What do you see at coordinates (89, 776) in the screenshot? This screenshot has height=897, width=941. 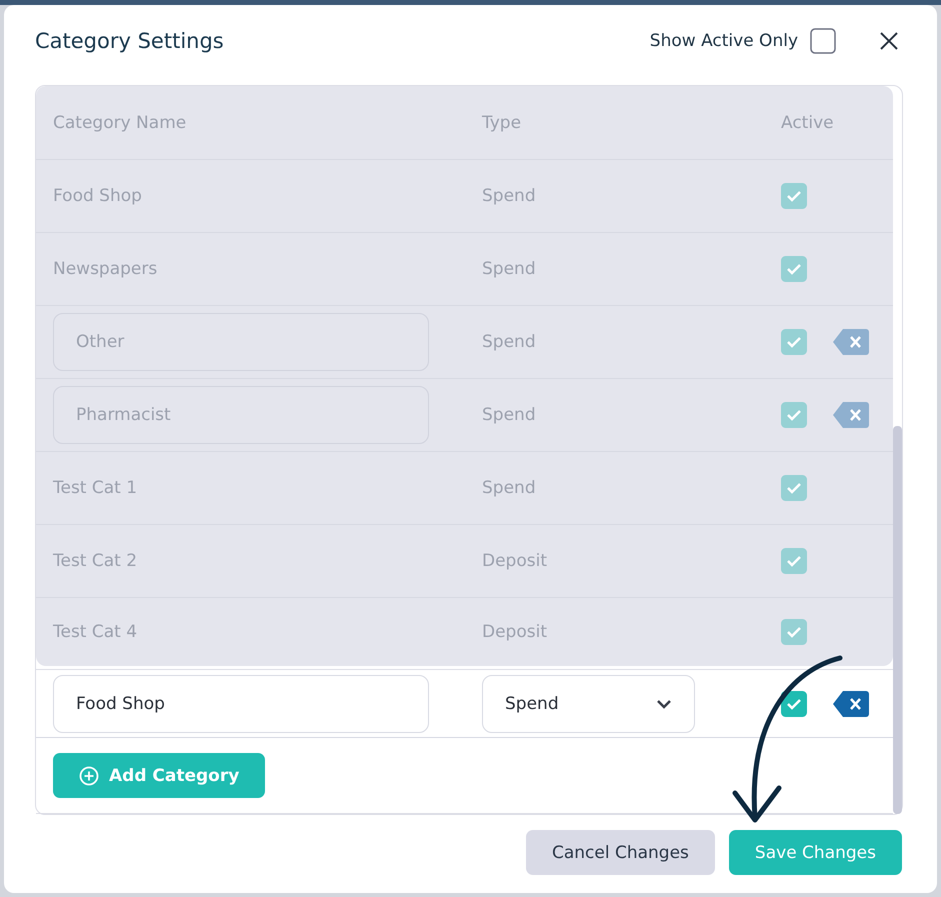 I see `plus-circle-icon` at bounding box center [89, 776].